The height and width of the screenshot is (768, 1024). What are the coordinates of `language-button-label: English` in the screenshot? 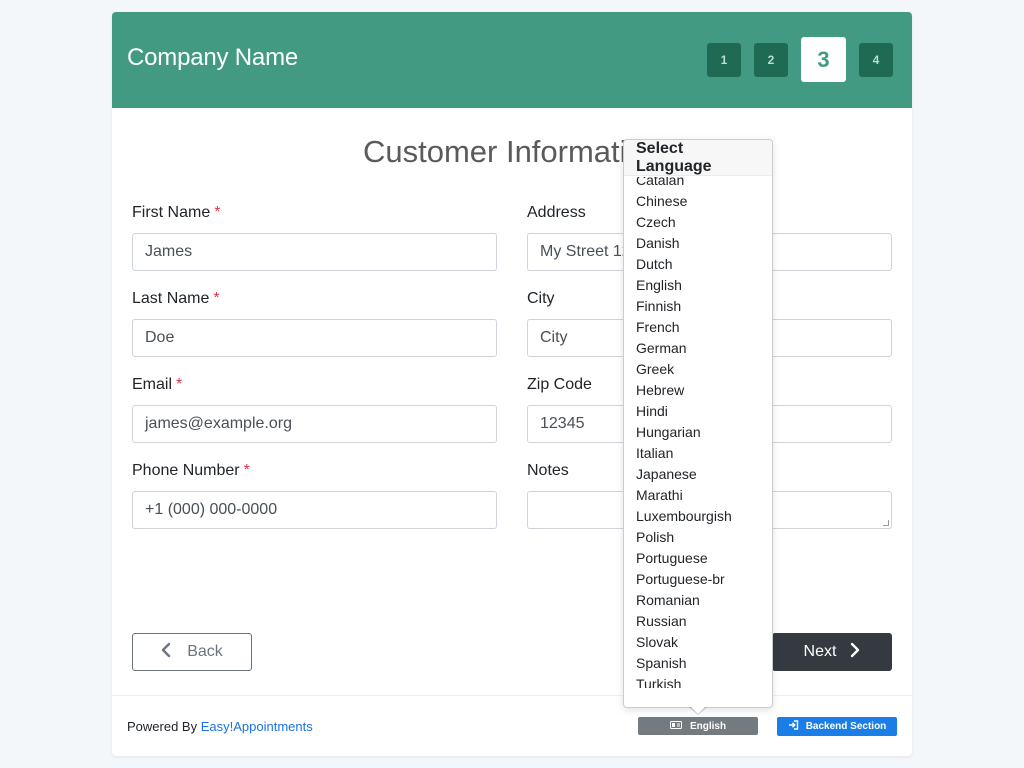 It's located at (708, 726).